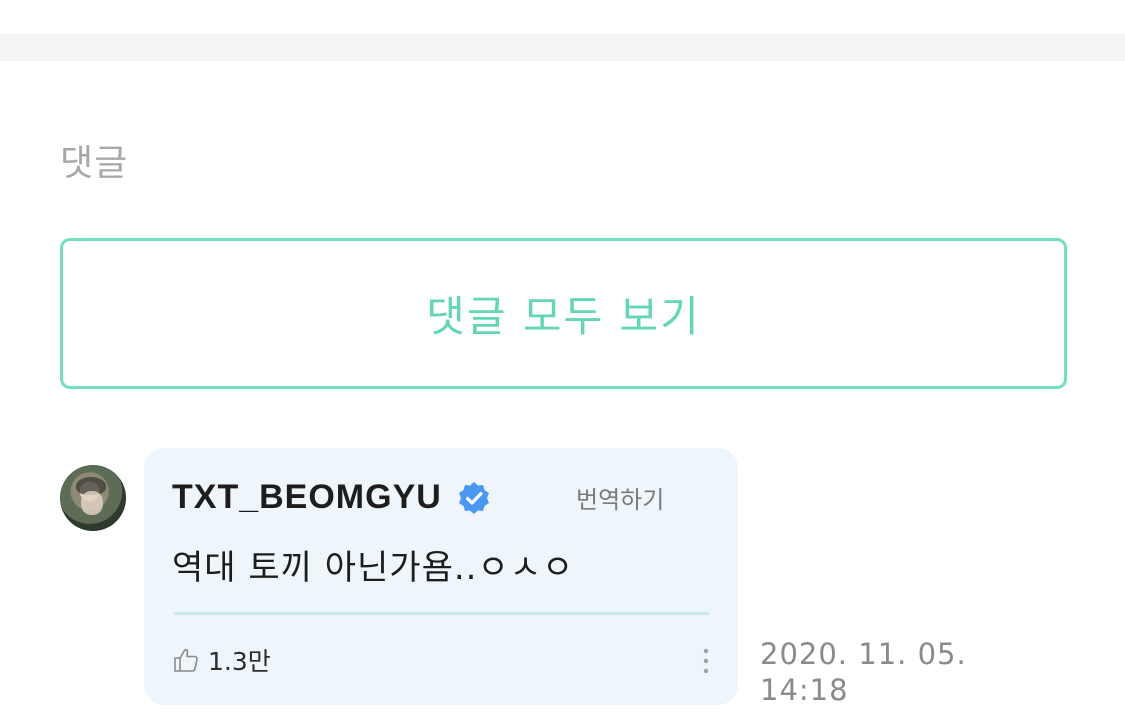 The height and width of the screenshot is (725, 1125). What do you see at coordinates (373, 568) in the screenshot?
I see `comment-text: 역대 토끼 아닌가욤..ㅇㅅㅇ` at bounding box center [373, 568].